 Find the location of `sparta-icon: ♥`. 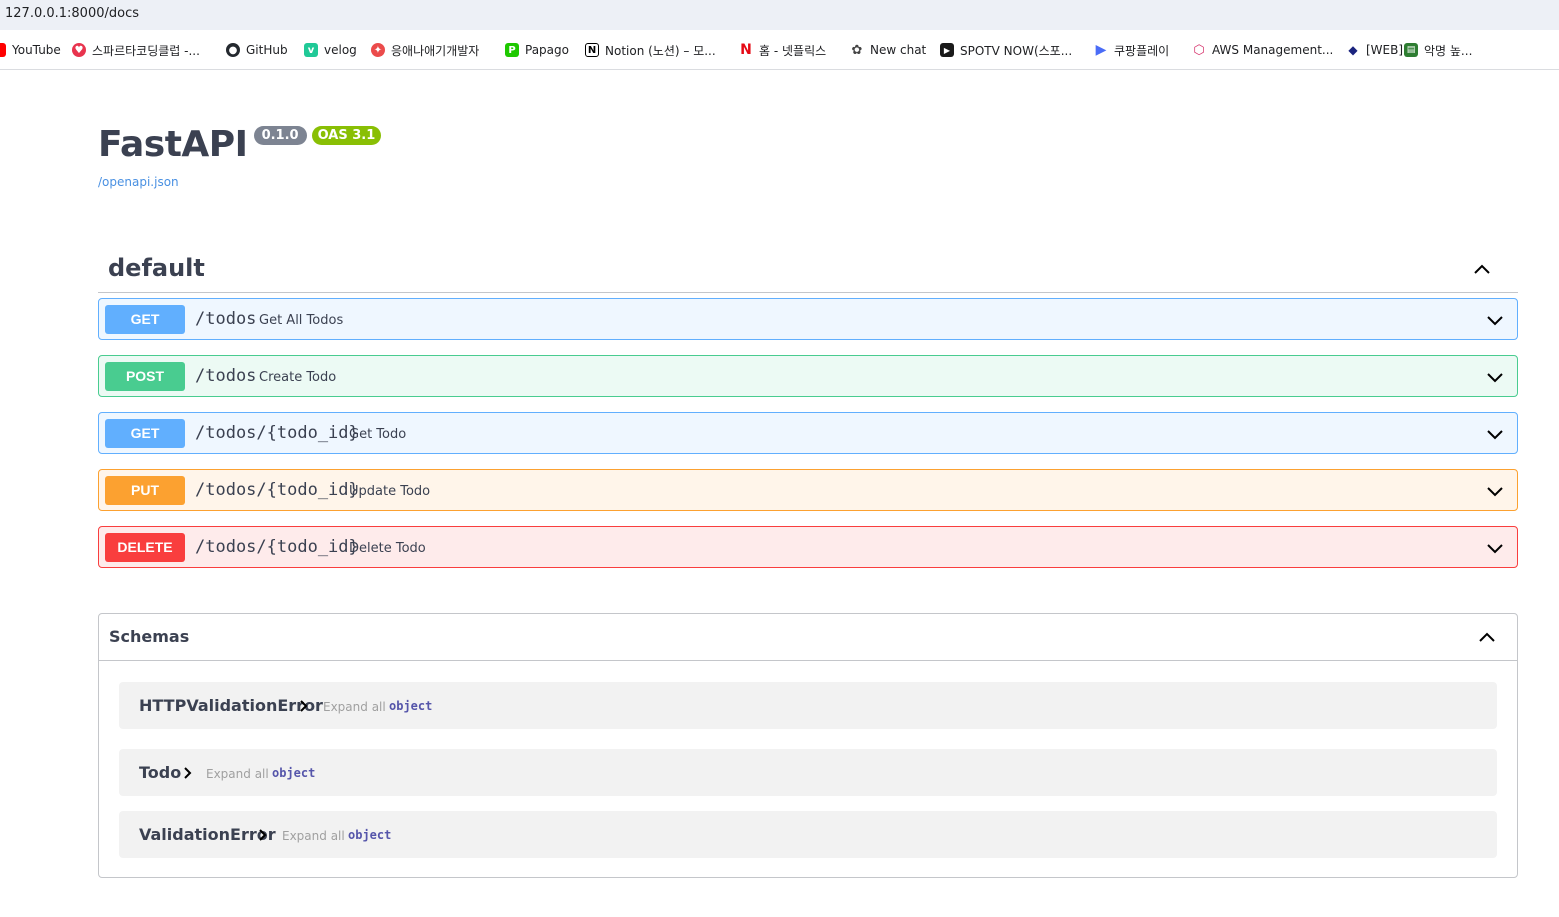

sparta-icon: ♥ is located at coordinates (79, 50).